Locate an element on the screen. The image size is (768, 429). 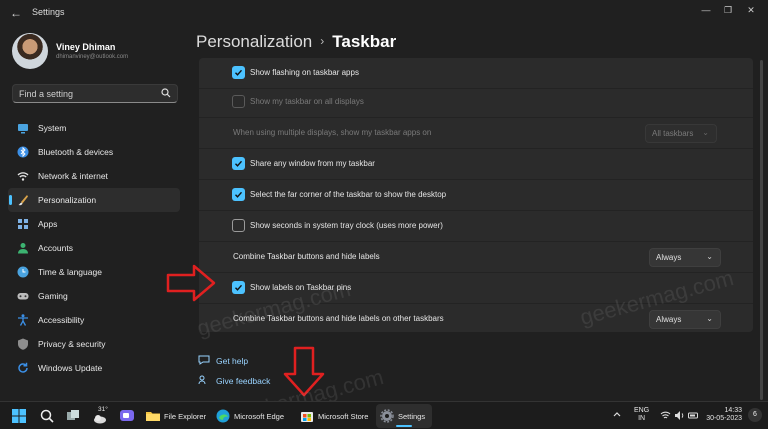
sidebar-item-accessibility: Accessibility is located at coordinates (94, 320).